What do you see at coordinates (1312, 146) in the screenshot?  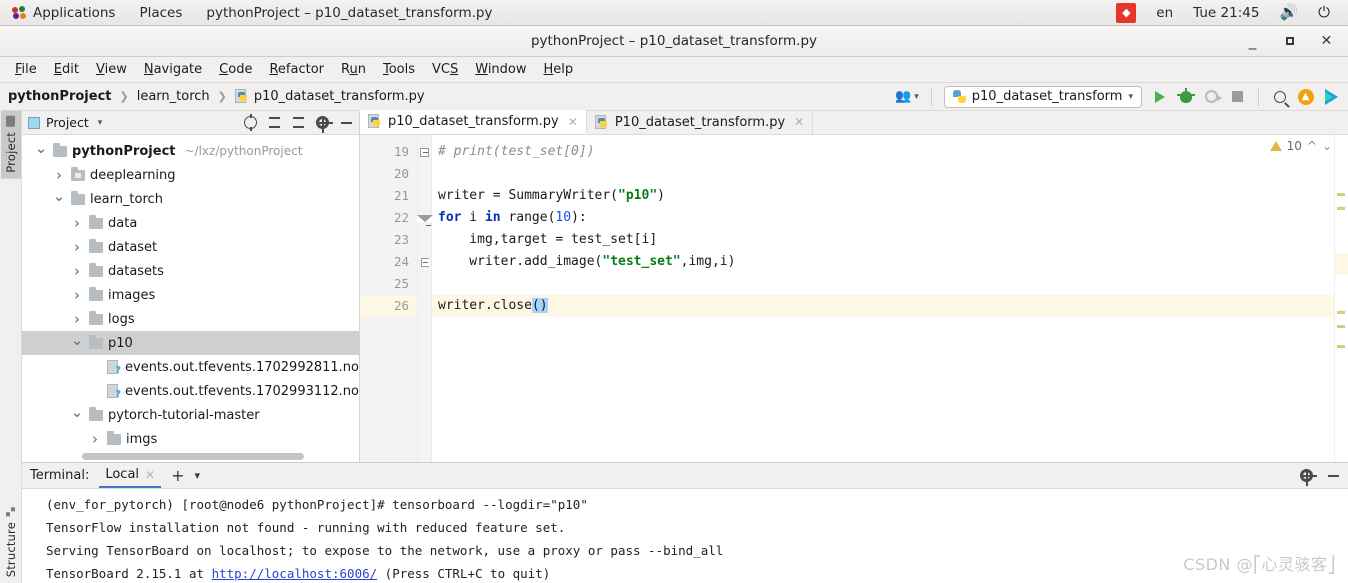 I see `chevron-up-icon: ^` at bounding box center [1312, 146].